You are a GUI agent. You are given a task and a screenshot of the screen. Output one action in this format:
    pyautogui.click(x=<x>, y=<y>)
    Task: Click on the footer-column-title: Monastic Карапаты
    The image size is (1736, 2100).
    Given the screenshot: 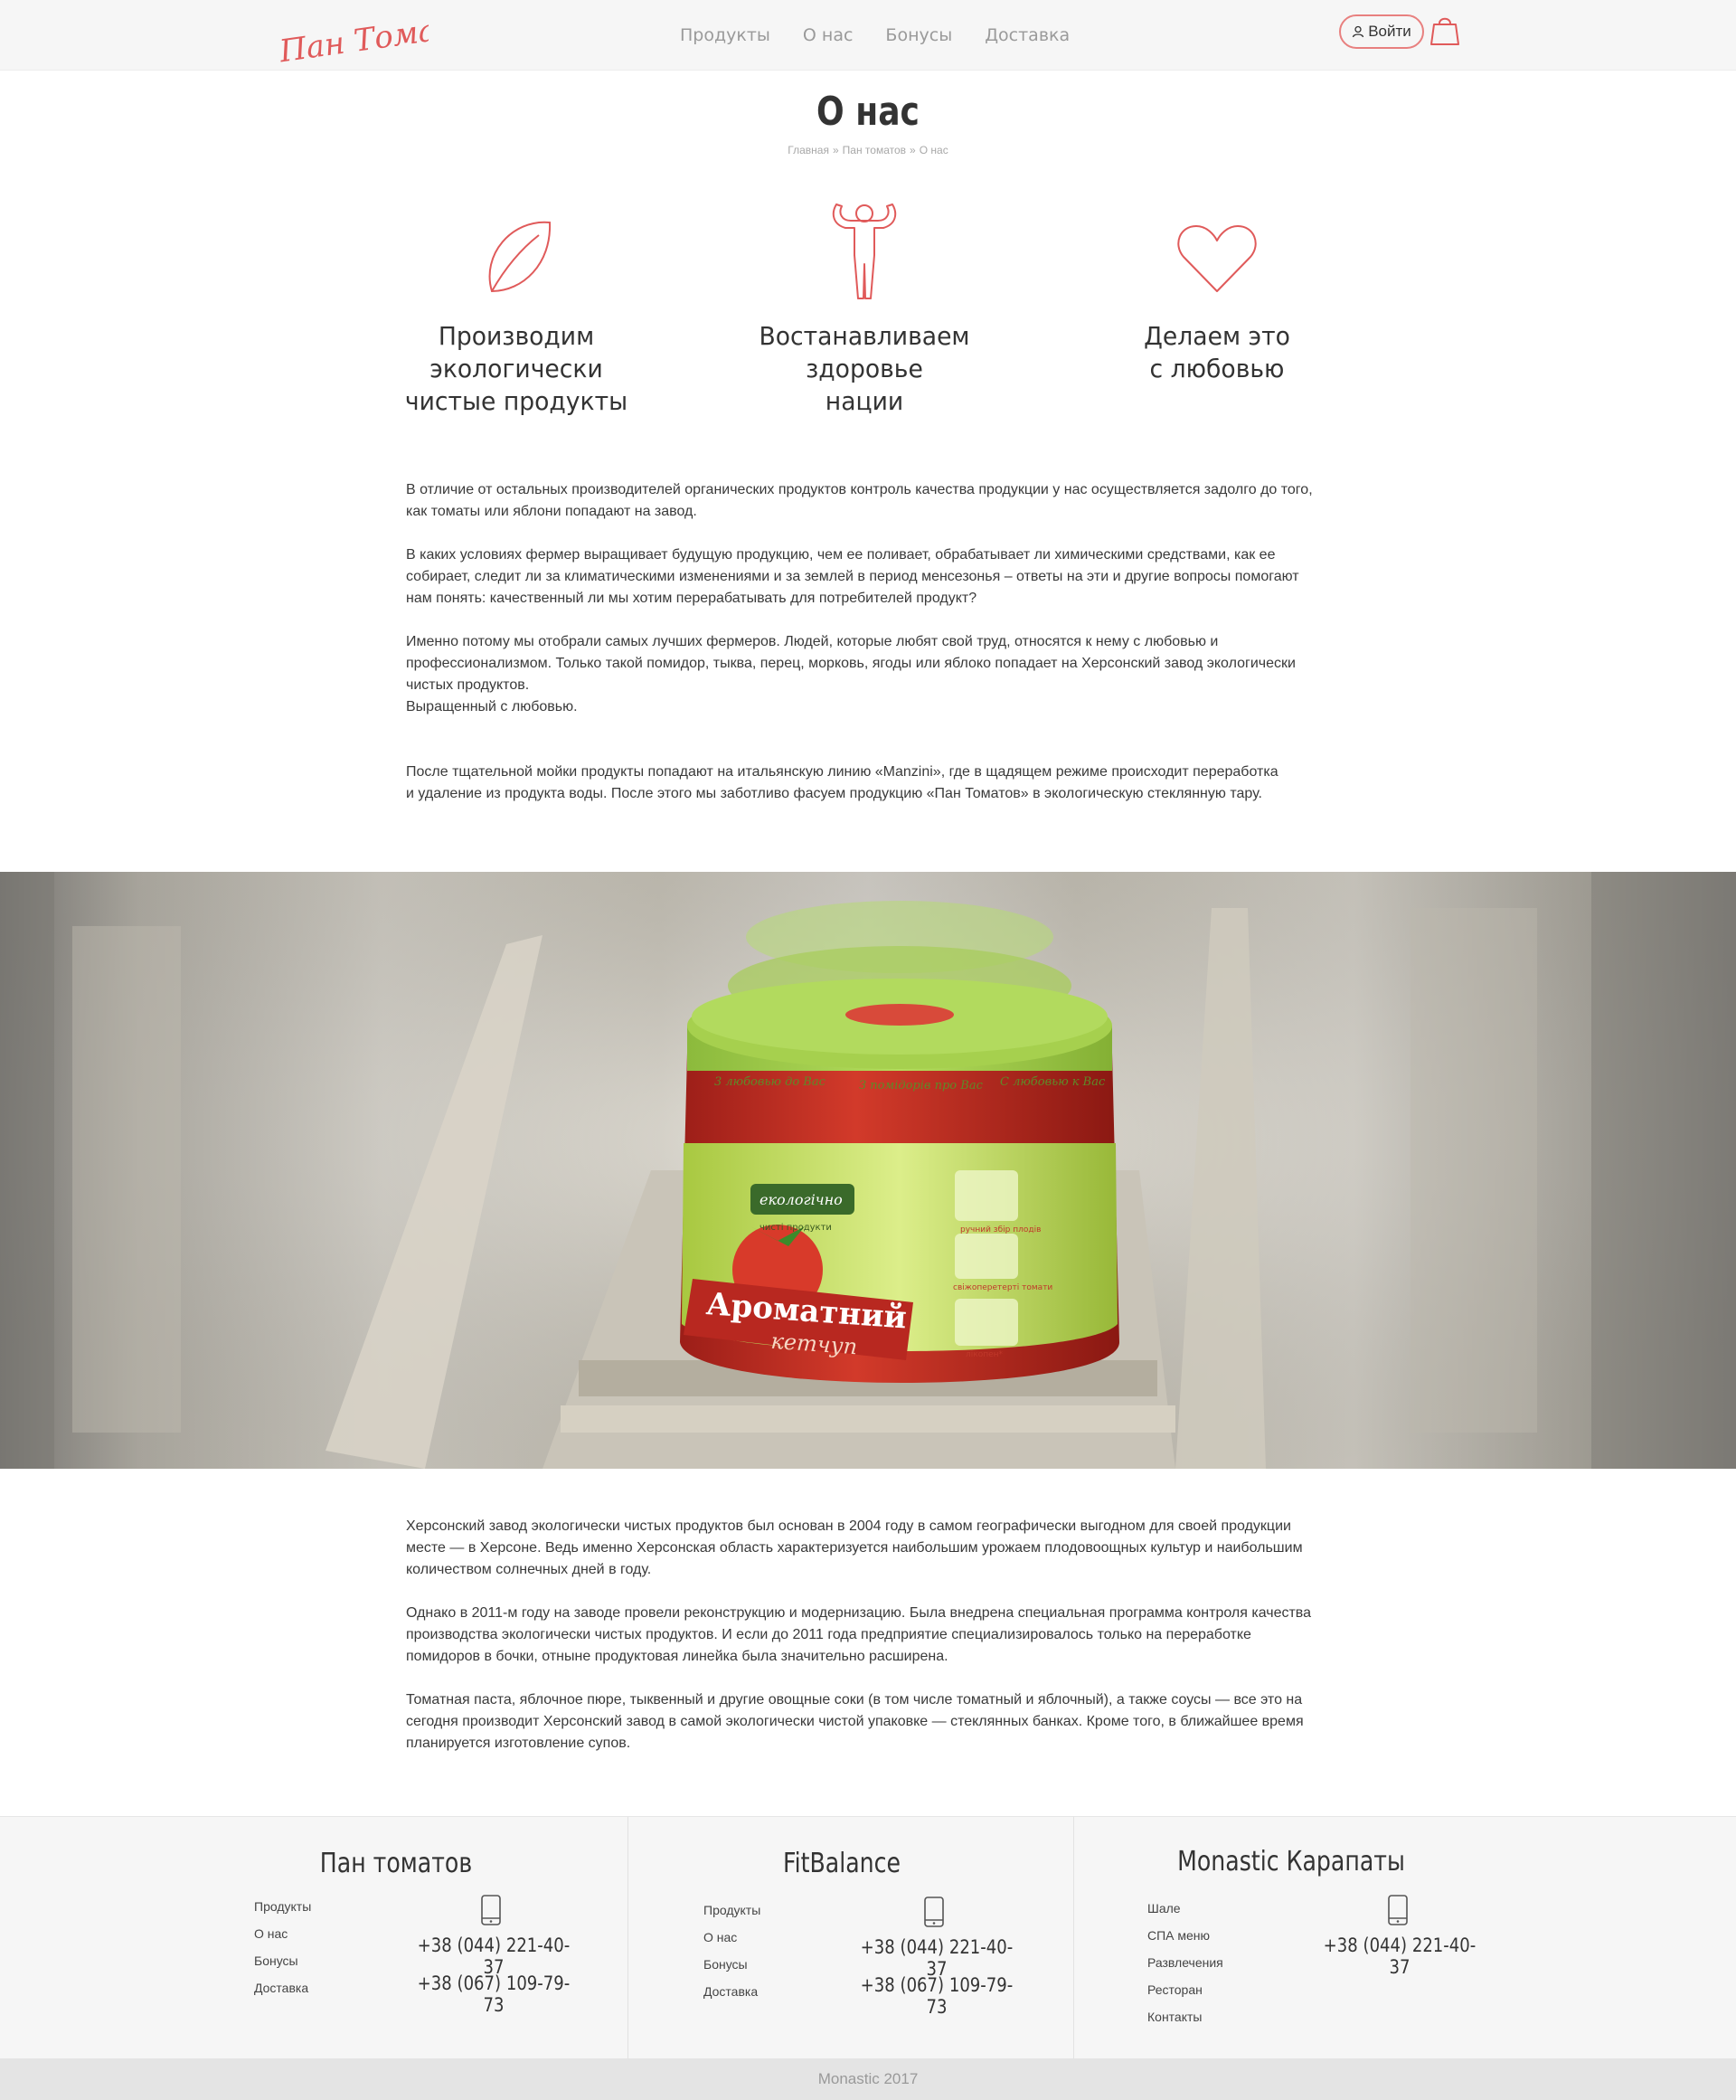 What is the action you would take?
    pyautogui.click(x=1291, y=1862)
    